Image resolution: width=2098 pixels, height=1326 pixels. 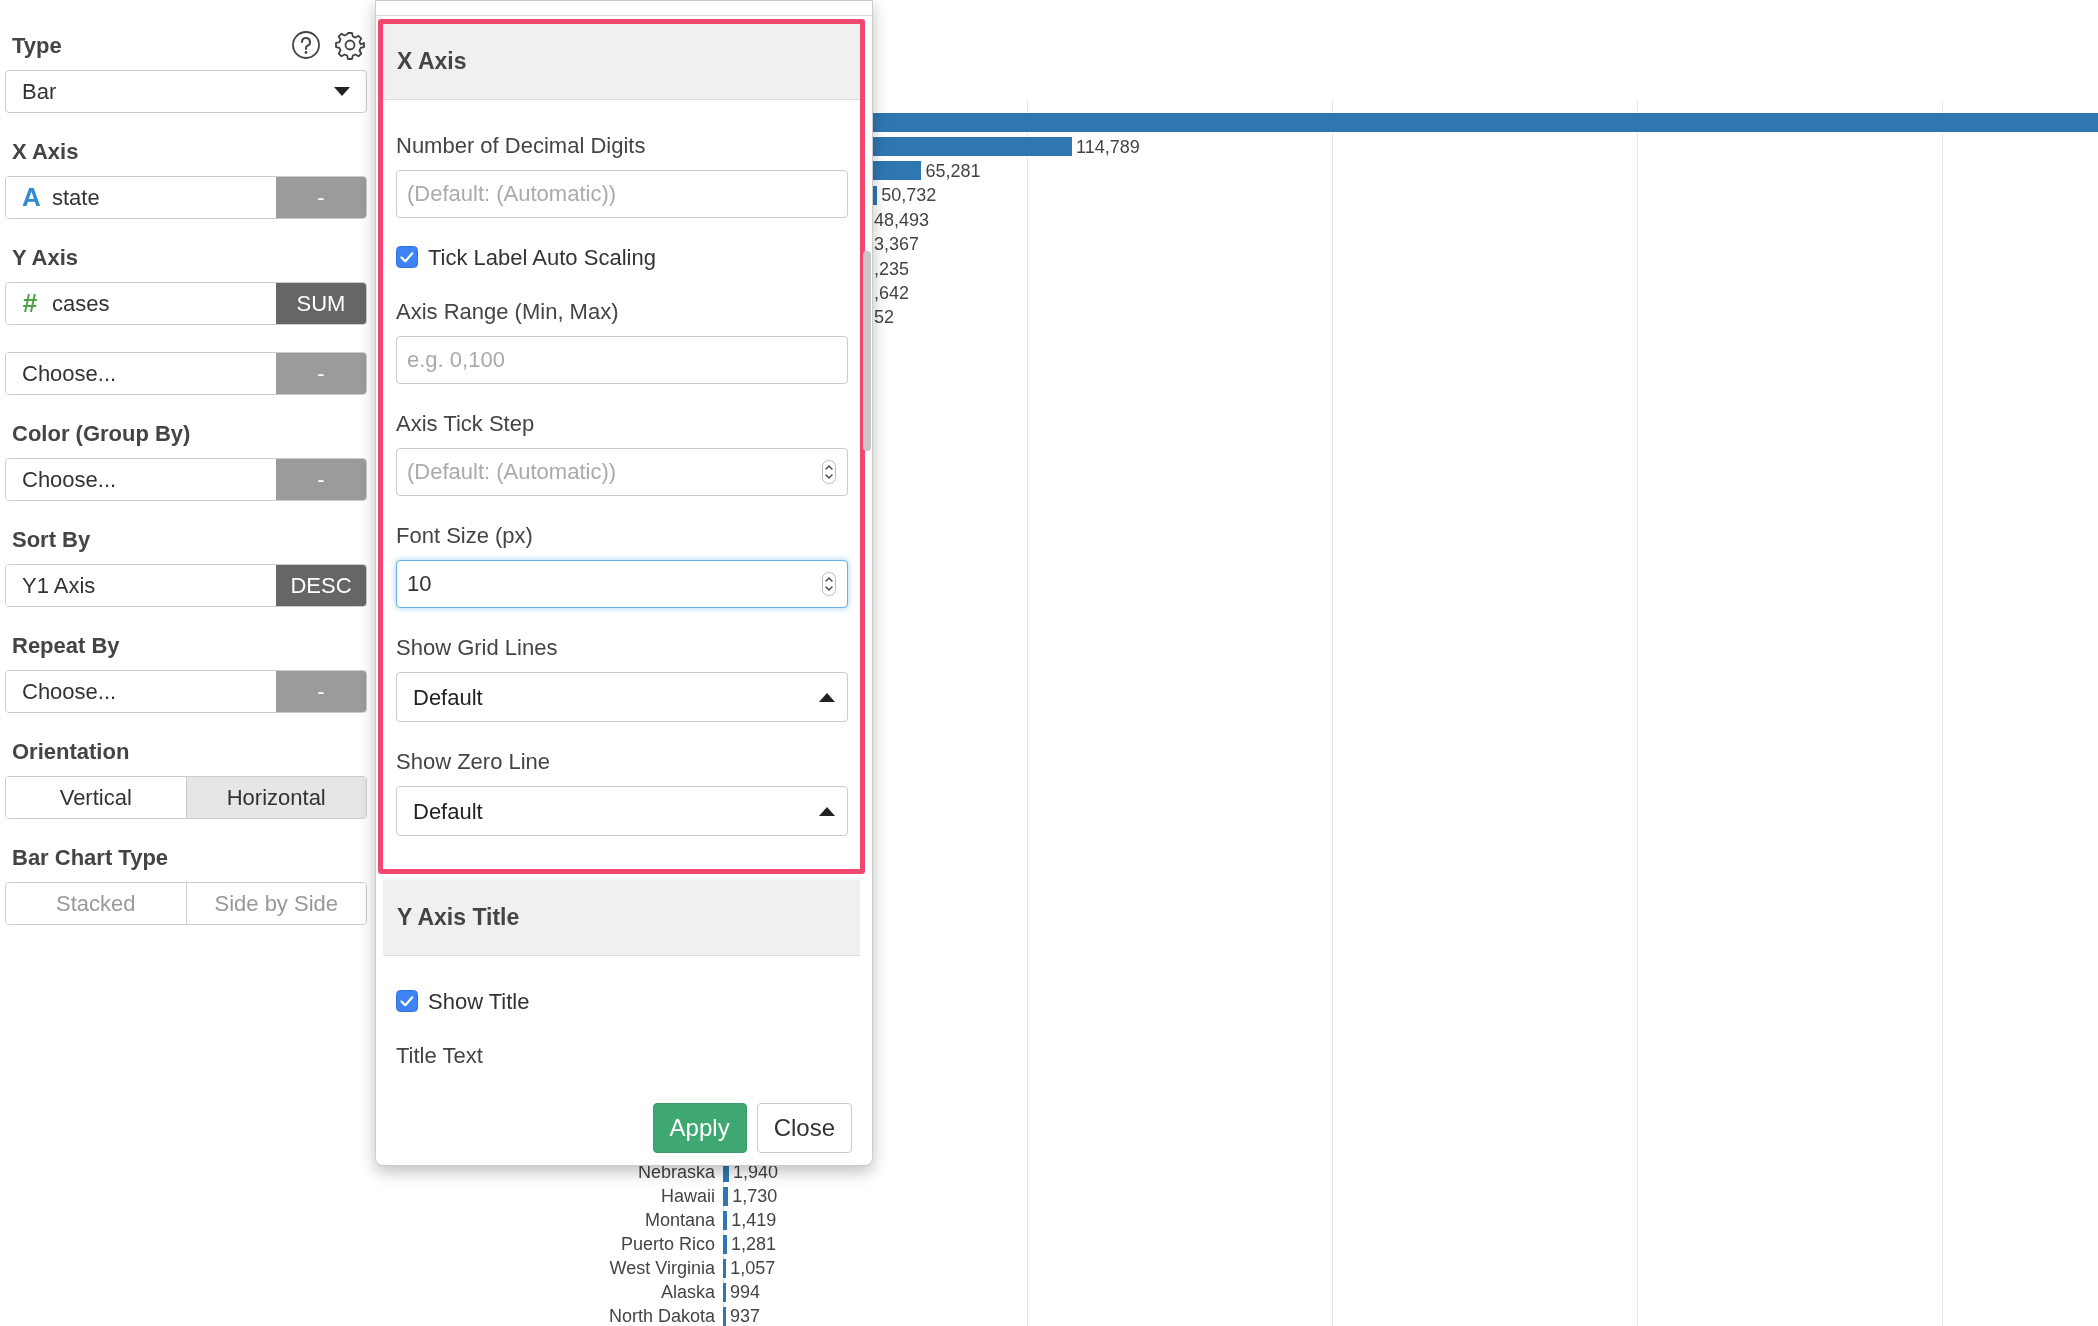 What do you see at coordinates (867, 351) in the screenshot?
I see `scrollbar-thumb` at bounding box center [867, 351].